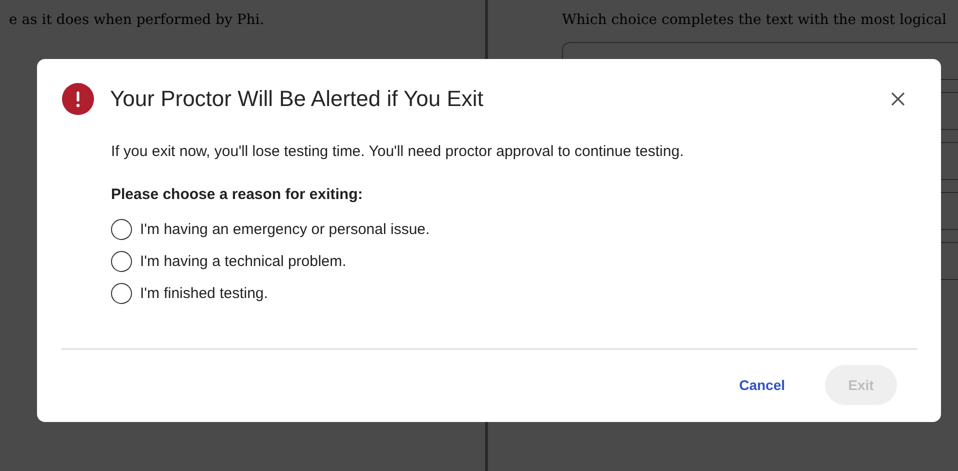 The width and height of the screenshot is (958, 471). What do you see at coordinates (237, 194) in the screenshot?
I see `reason-prompt: Please choose a reason for exiting:` at bounding box center [237, 194].